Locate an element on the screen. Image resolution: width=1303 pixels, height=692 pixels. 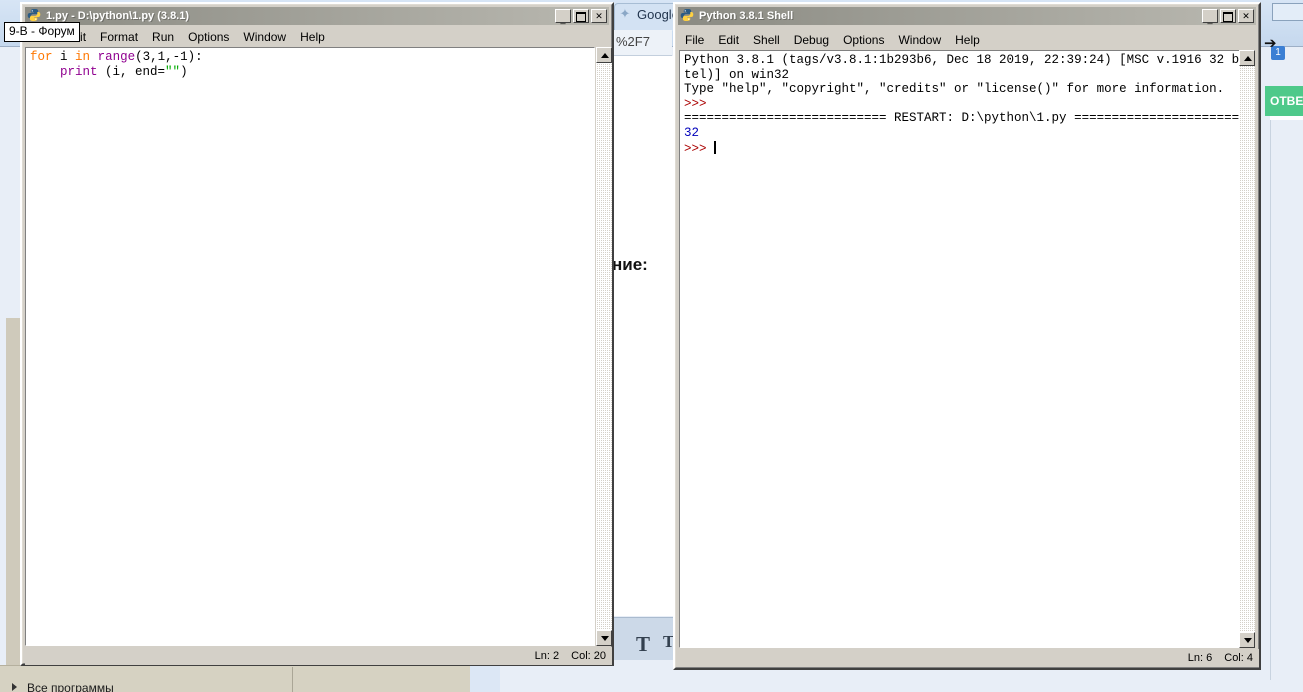
code-line: for i in range(3,1,-1): is located at coordinates (312, 57).